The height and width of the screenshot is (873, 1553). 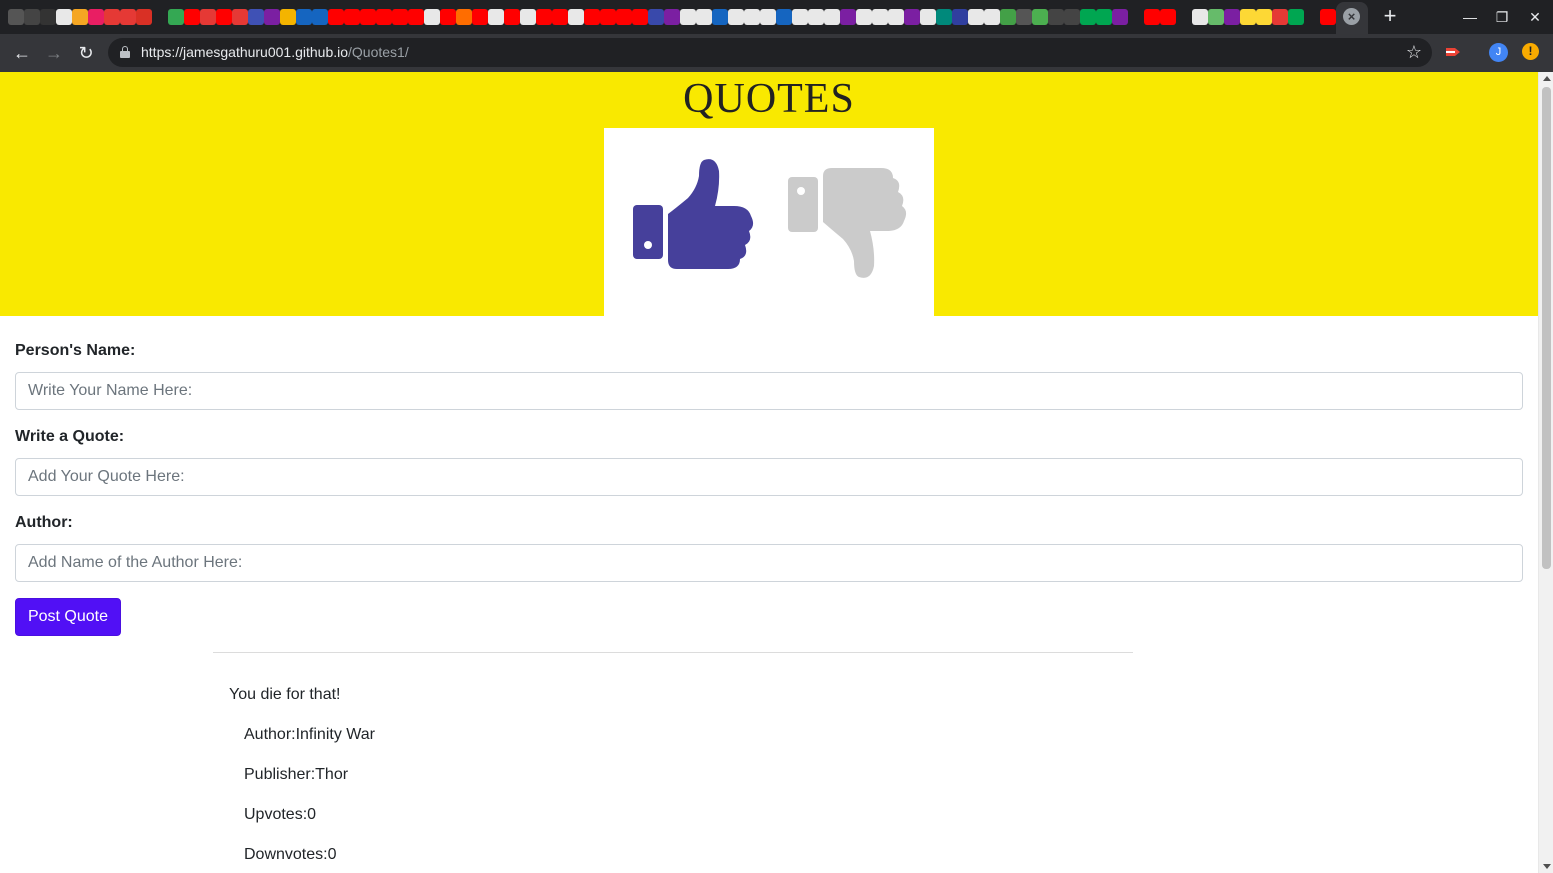 I want to click on restore-window-icon: ❐, so click(x=1502, y=17).